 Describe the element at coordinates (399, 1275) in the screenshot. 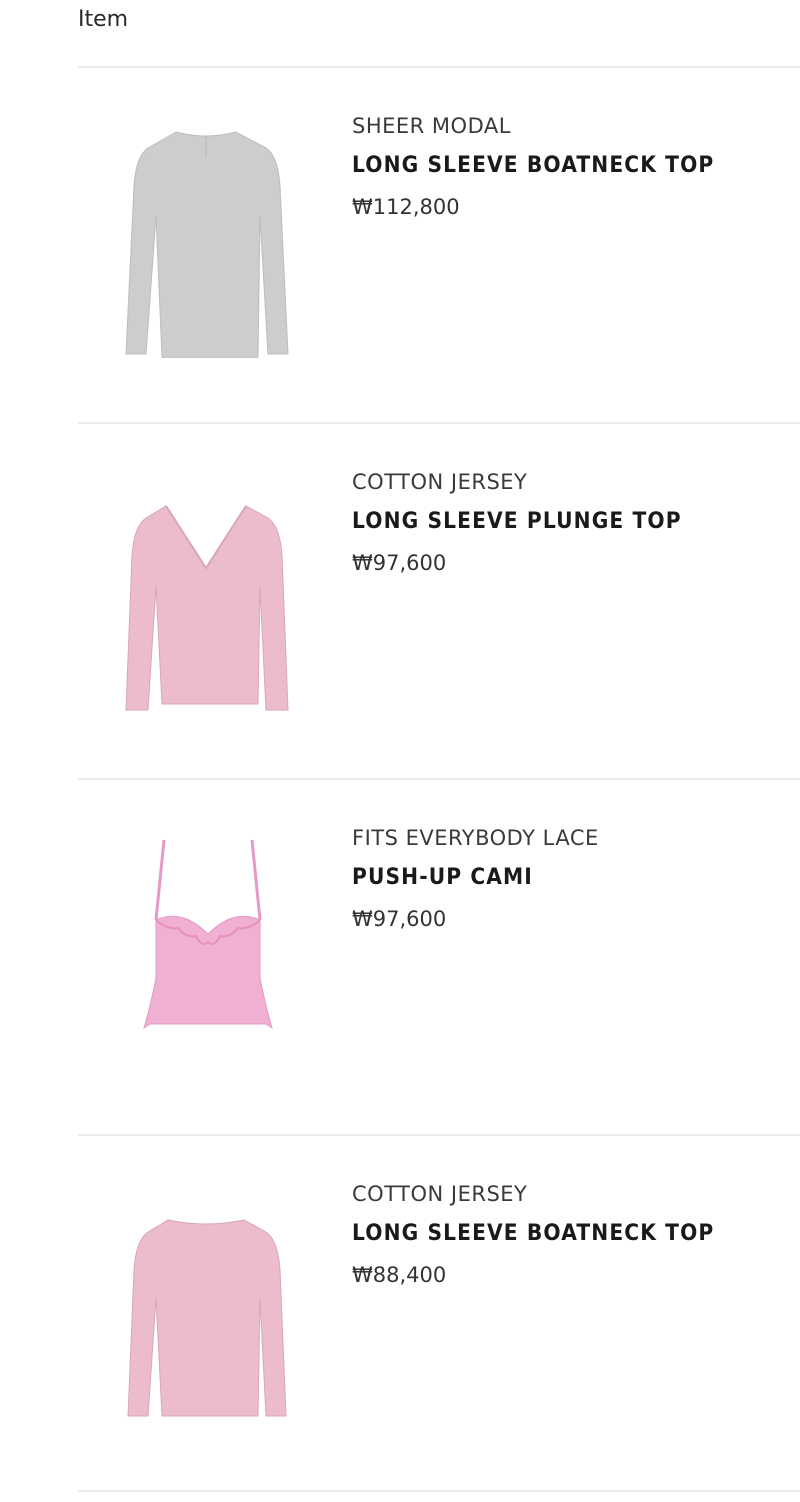

I see `product-price: ₩88,400` at that location.